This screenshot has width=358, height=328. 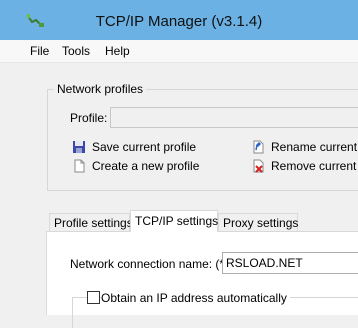 What do you see at coordinates (100, 89) in the screenshot?
I see `network-profiles-title: Network profiles` at bounding box center [100, 89].